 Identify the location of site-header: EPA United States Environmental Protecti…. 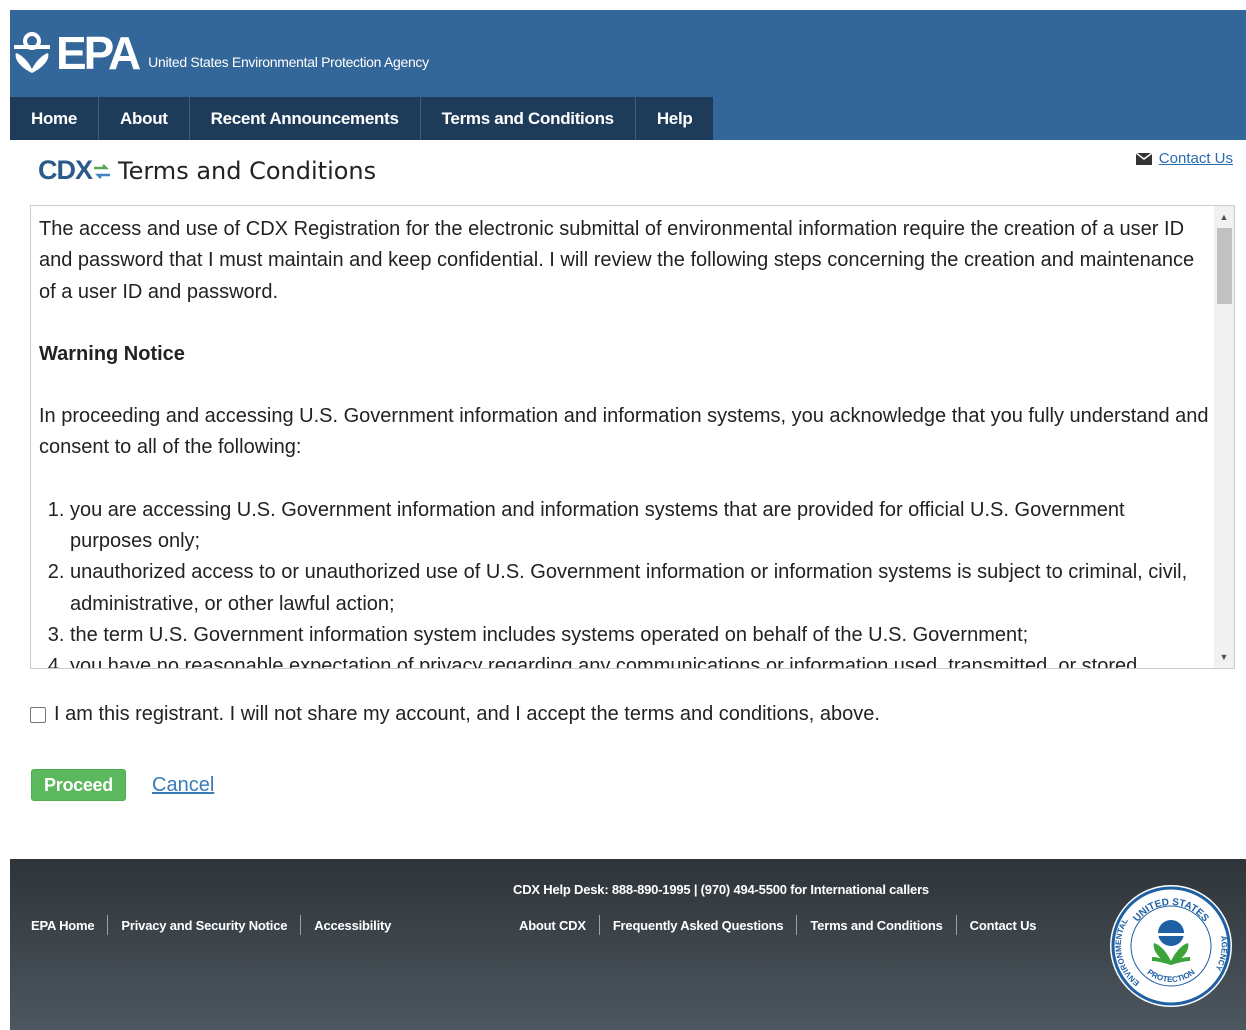
(628, 75).